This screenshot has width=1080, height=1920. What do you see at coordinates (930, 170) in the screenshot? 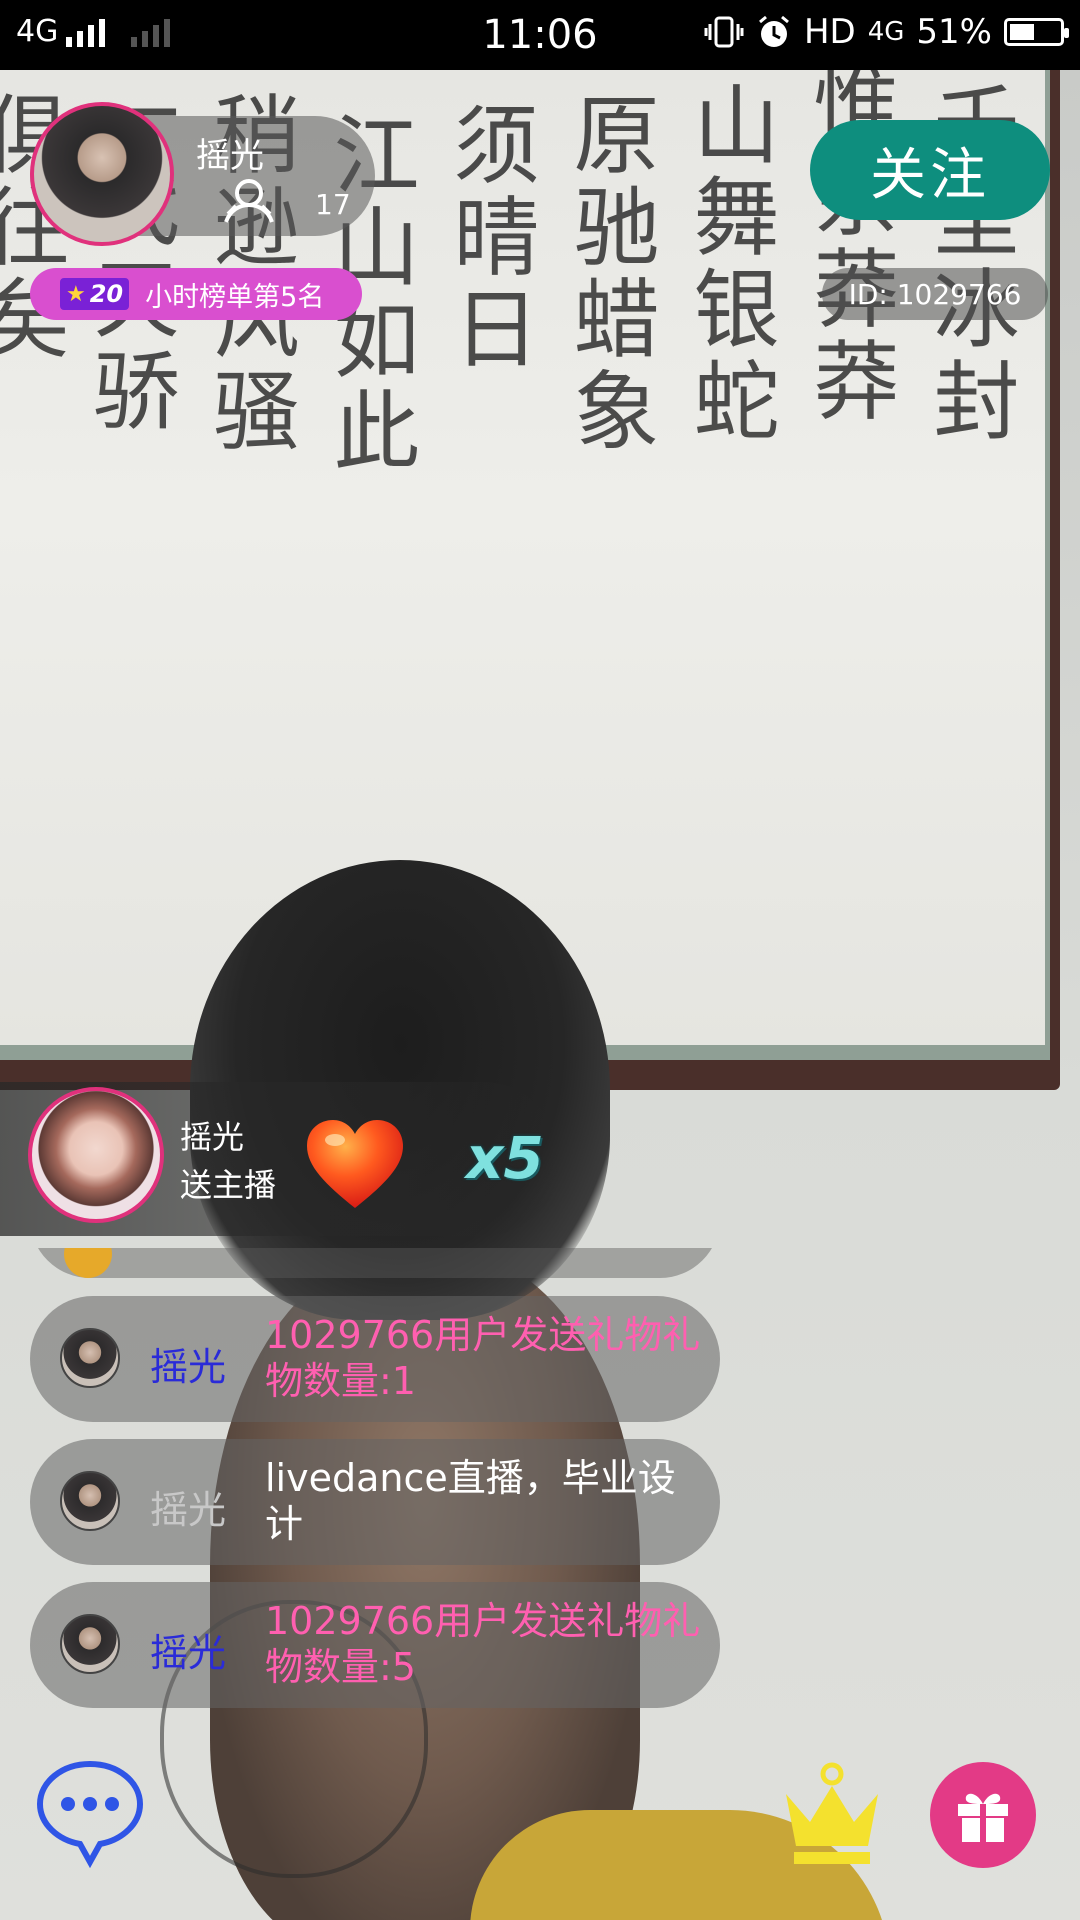
I see `follow-button: 关注` at bounding box center [930, 170].